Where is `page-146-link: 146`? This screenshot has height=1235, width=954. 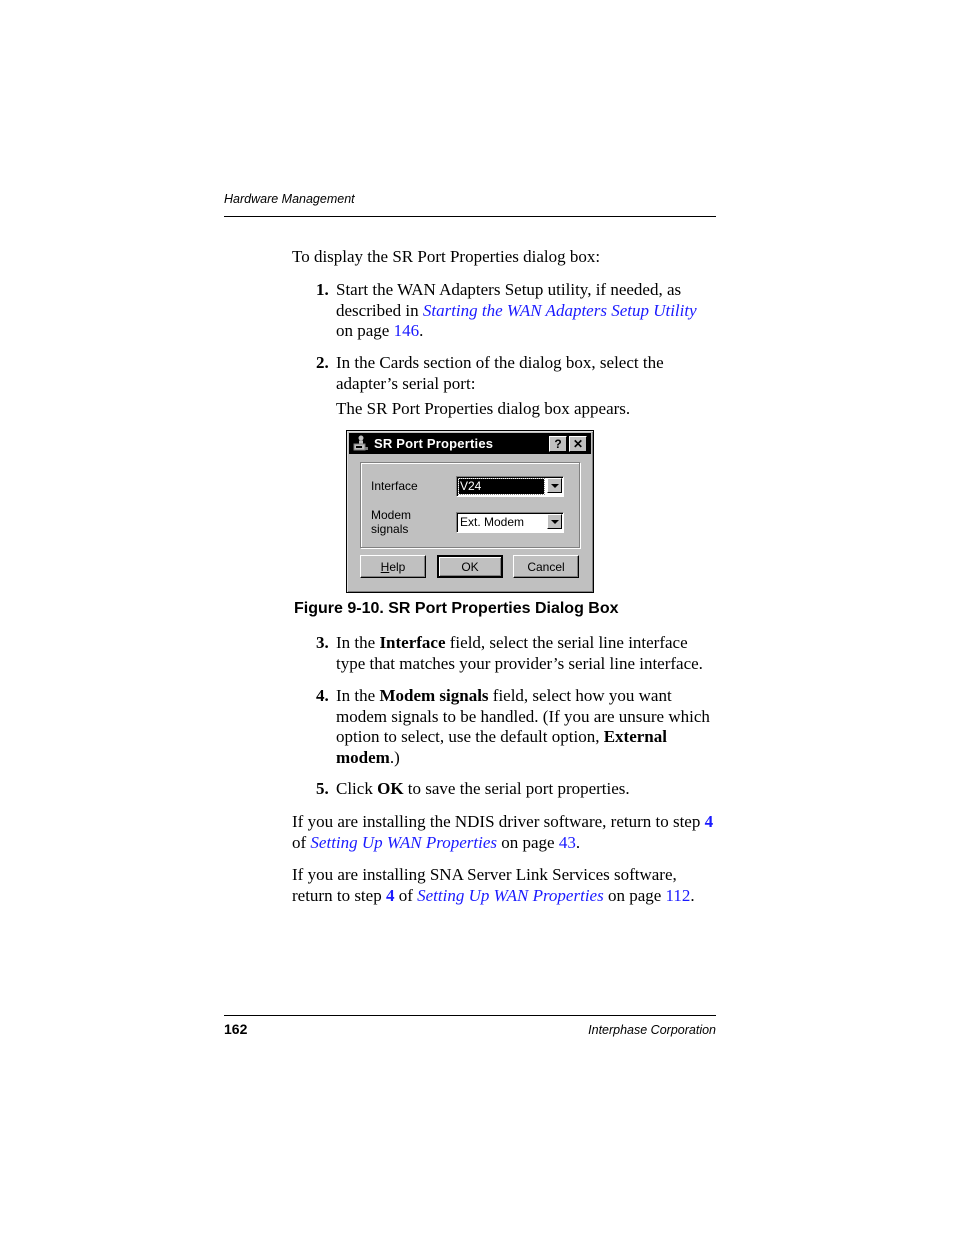 page-146-link: 146 is located at coordinates (407, 330).